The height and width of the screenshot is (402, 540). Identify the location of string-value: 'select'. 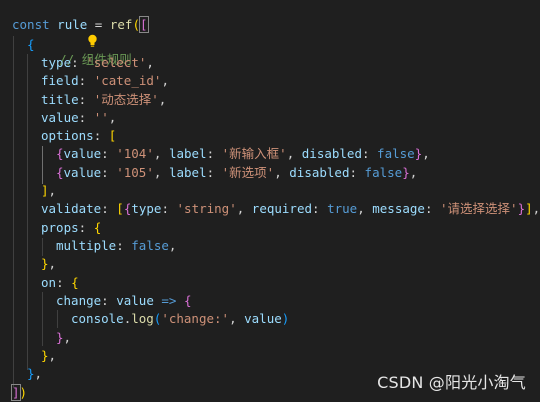
(116, 62).